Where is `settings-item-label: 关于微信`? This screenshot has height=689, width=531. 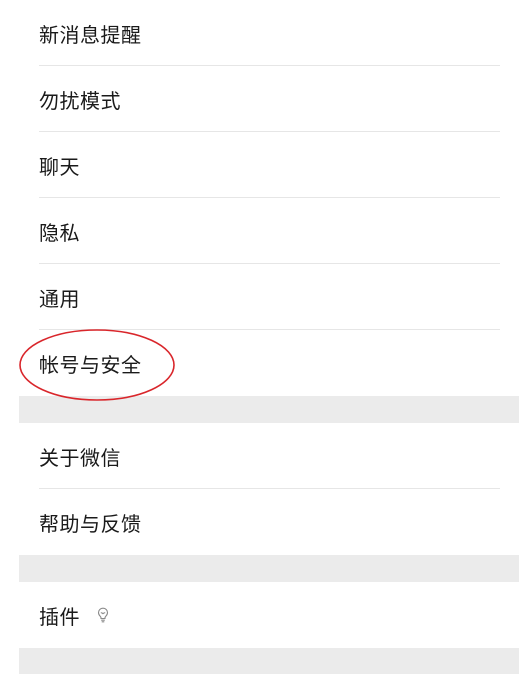 settings-item-label: 关于微信 is located at coordinates (80, 457).